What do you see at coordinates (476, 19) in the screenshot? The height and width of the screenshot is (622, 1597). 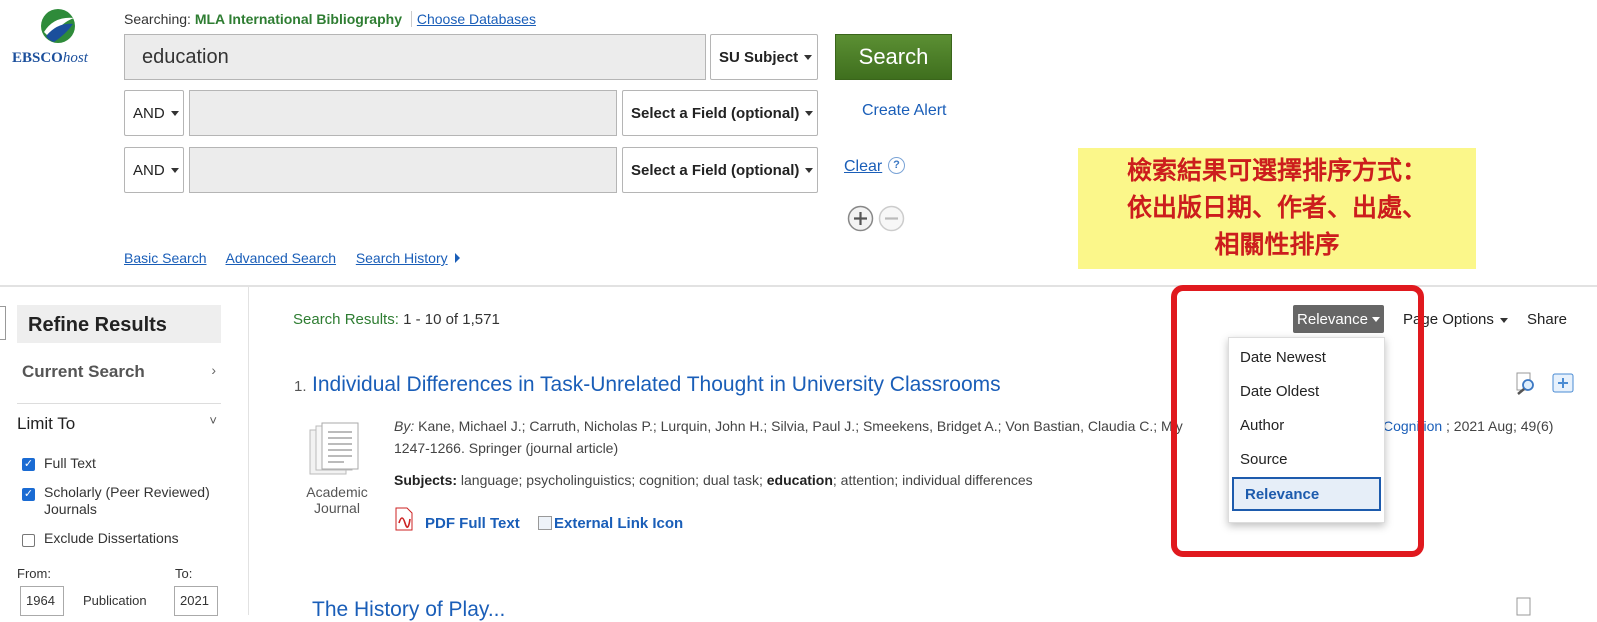 I see `choose-databases-link: Choose Databases` at bounding box center [476, 19].